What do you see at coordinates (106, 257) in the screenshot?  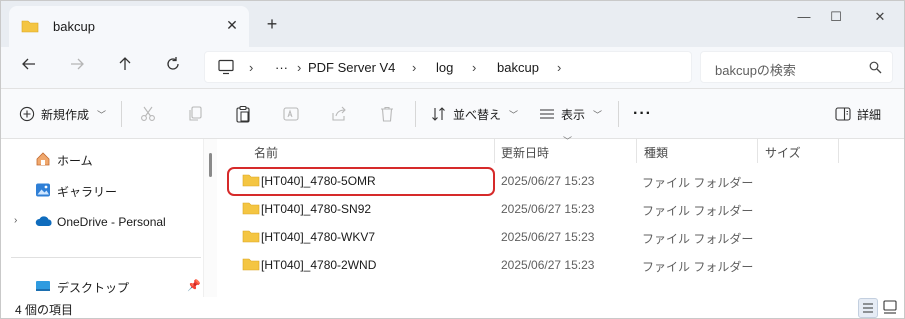 I see `sidebar-divider` at bounding box center [106, 257].